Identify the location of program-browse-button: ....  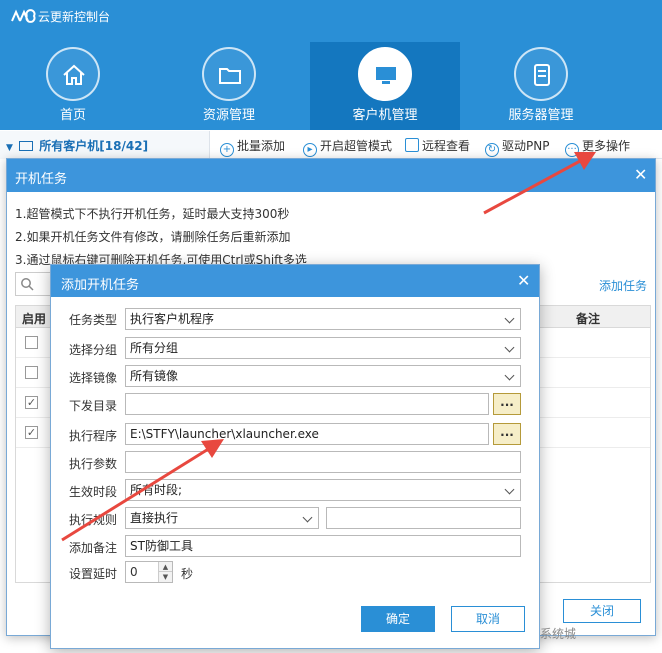
(507, 434).